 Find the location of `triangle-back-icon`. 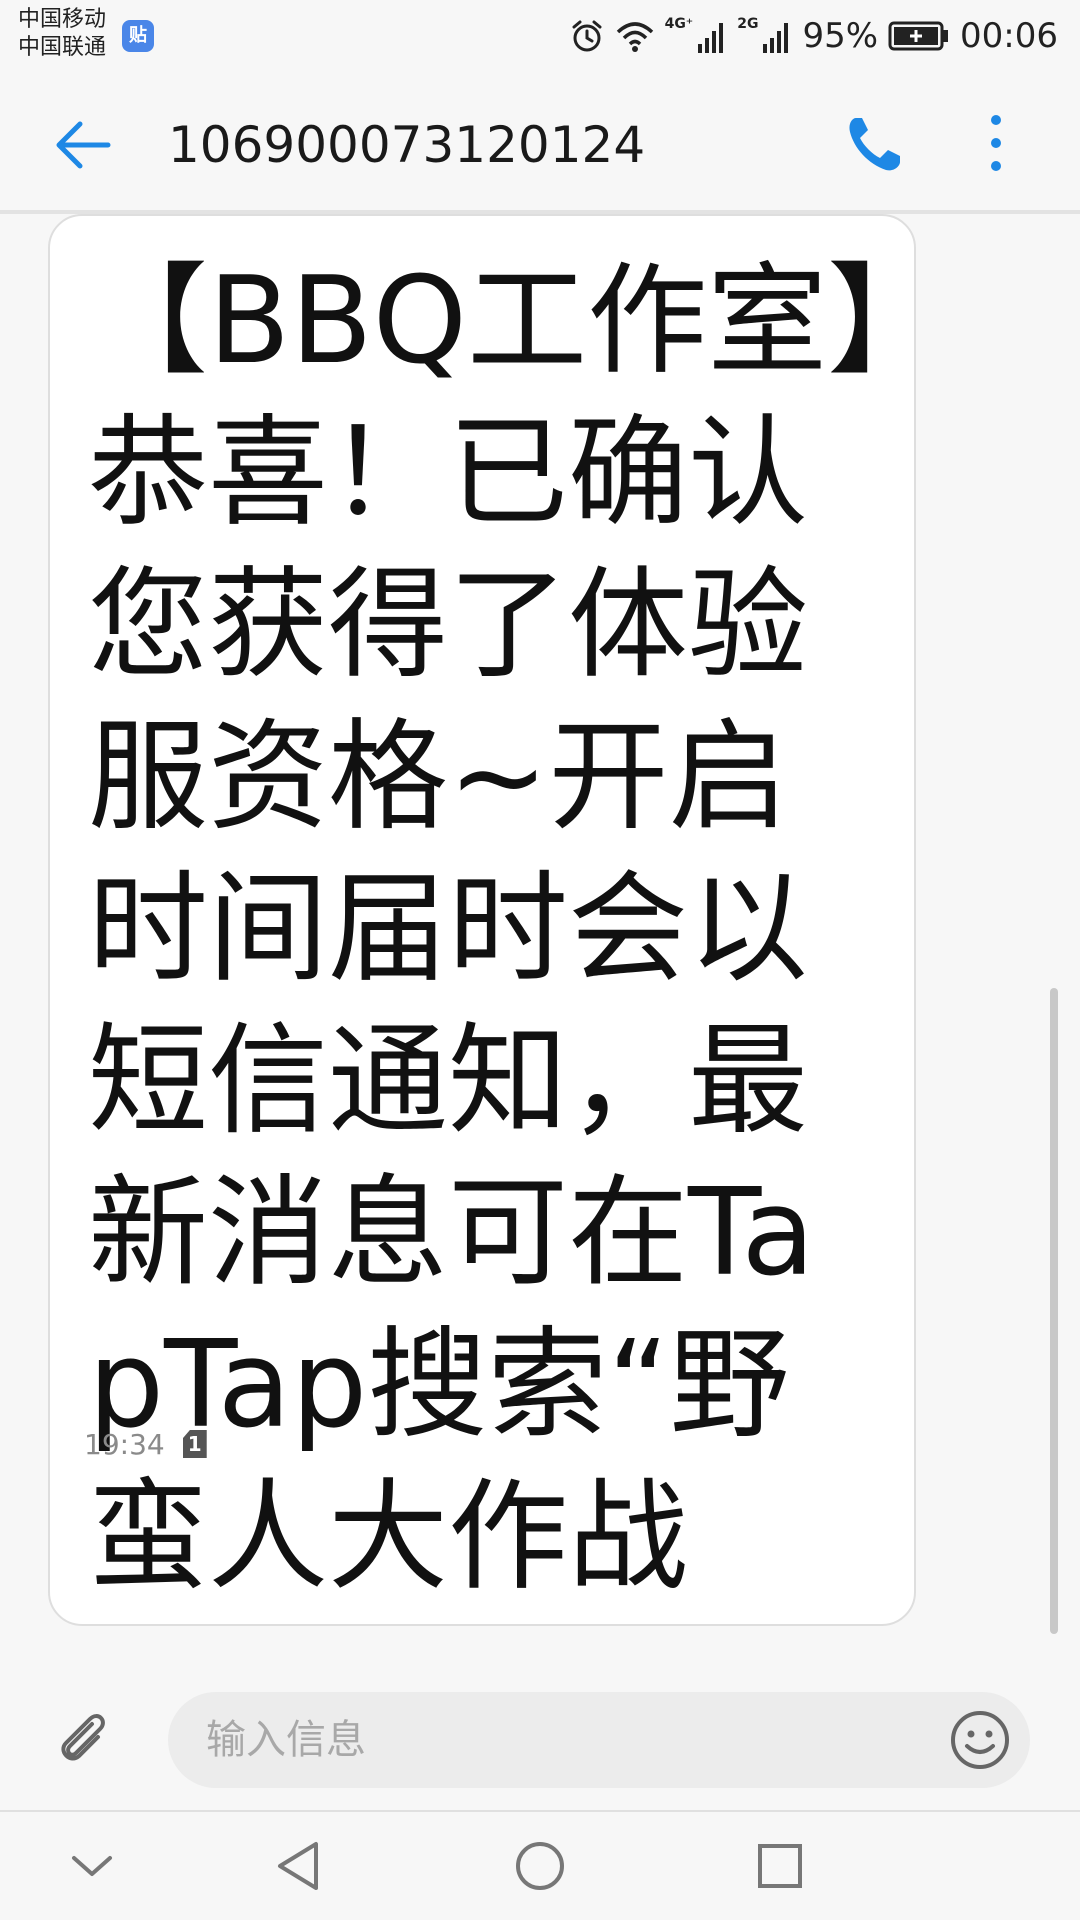

triangle-back-icon is located at coordinates (298, 1866).